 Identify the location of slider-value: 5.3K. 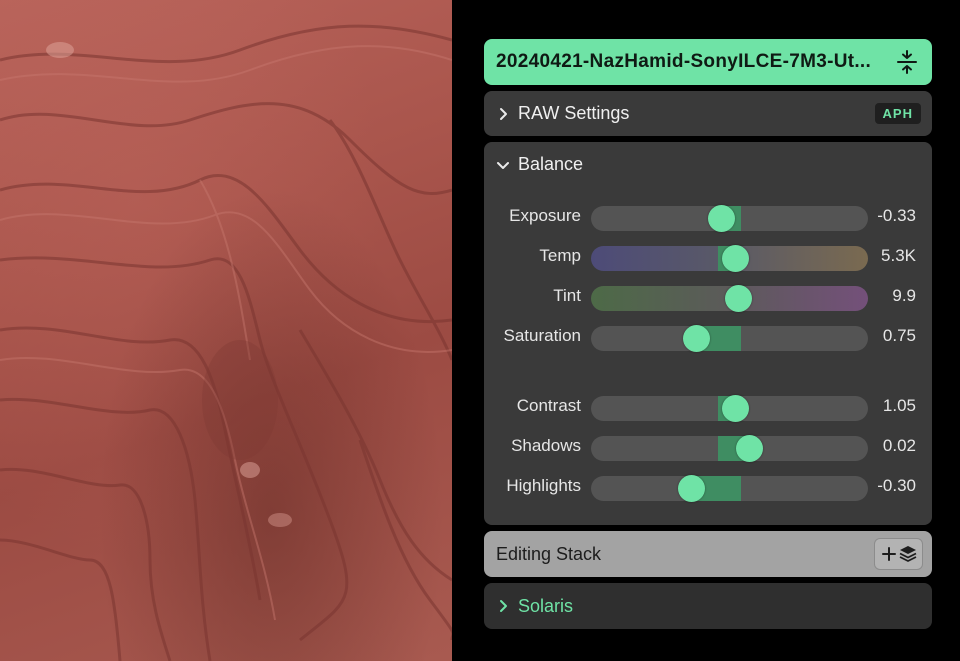
(898, 256).